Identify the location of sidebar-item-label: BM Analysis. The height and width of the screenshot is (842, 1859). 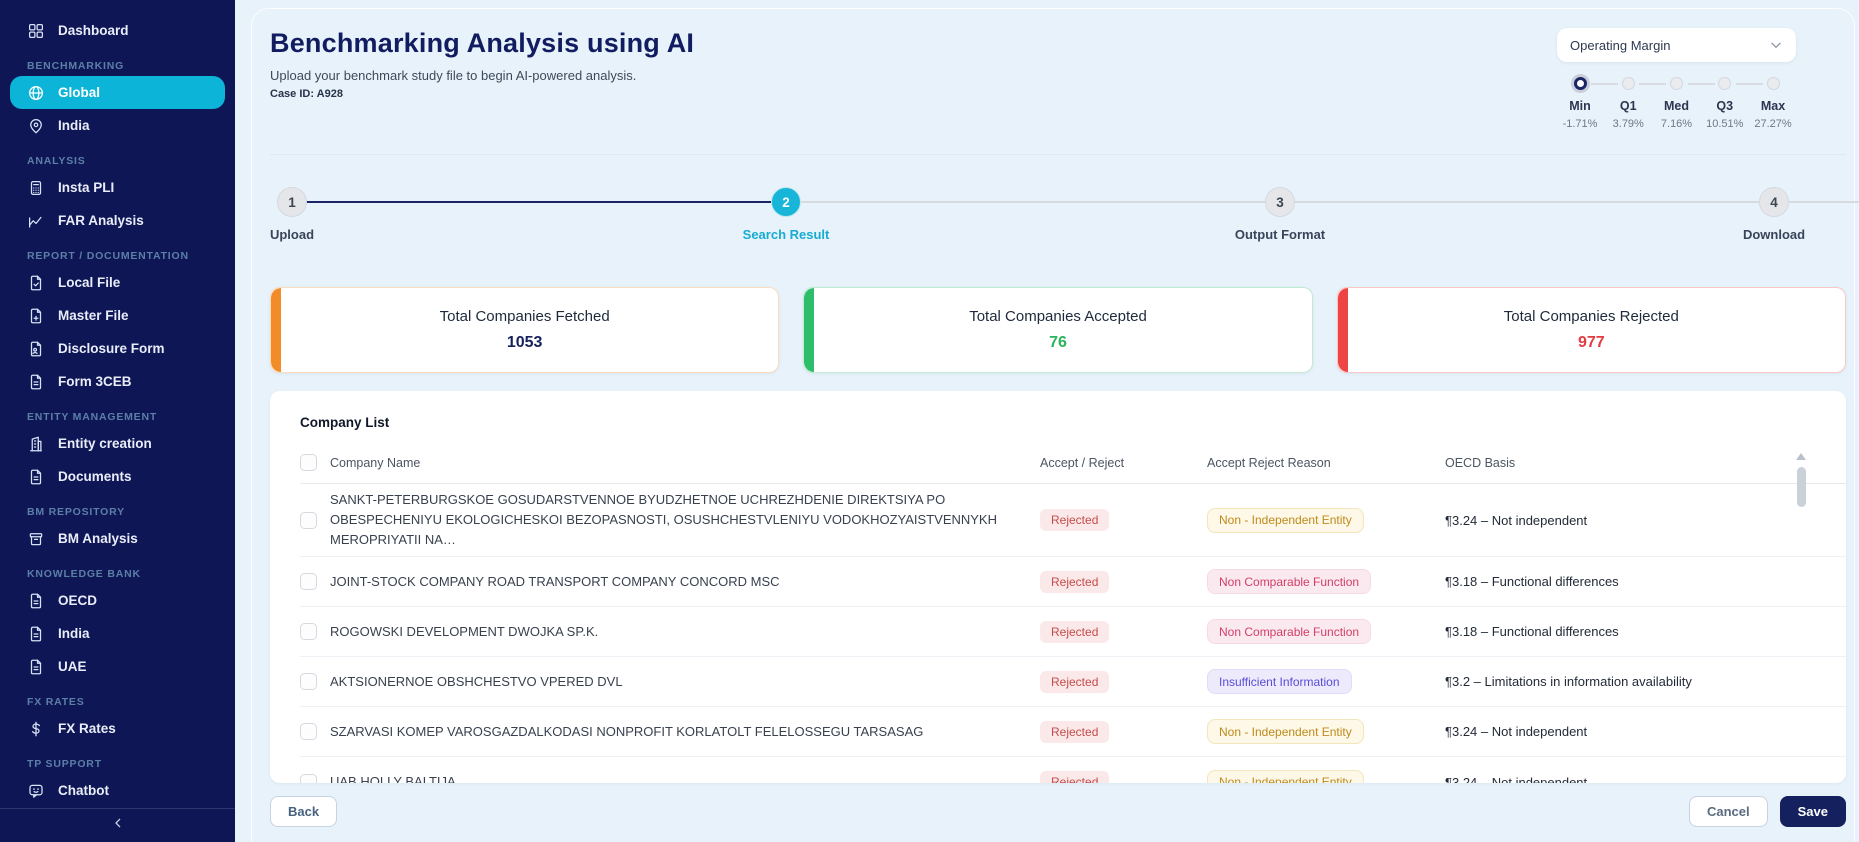
(98, 538).